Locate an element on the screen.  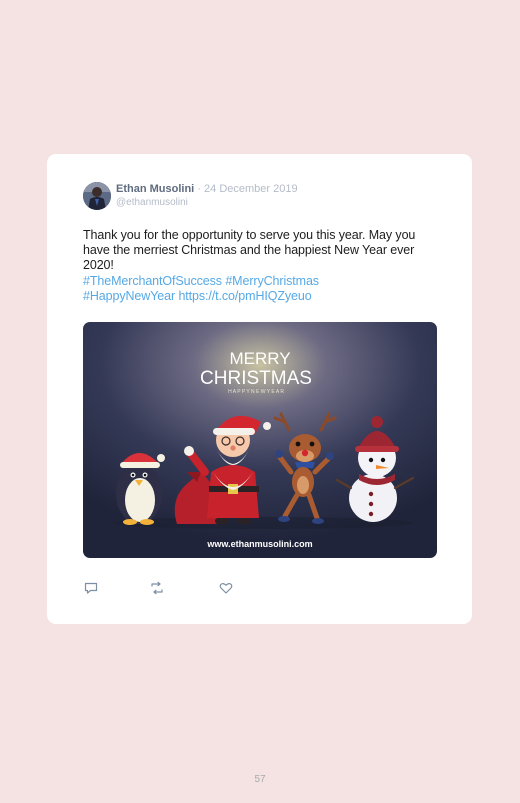
tweet-url-link: https://t.co/pmHIQZyeuo is located at coordinates (244, 296).